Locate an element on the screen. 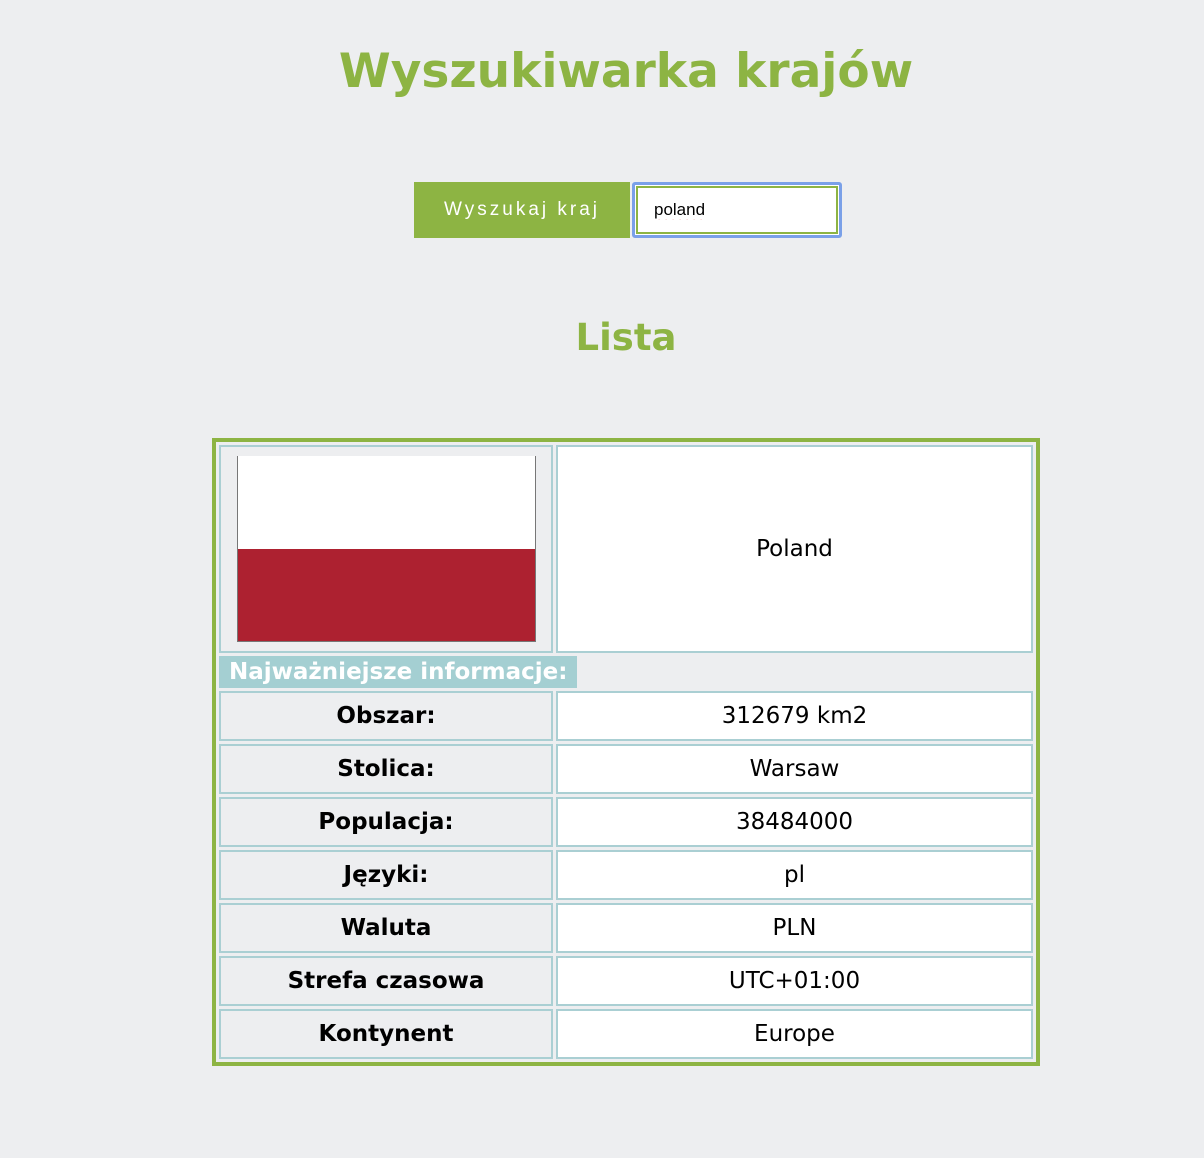  info-row-value: UTC+01:00 is located at coordinates (794, 981).